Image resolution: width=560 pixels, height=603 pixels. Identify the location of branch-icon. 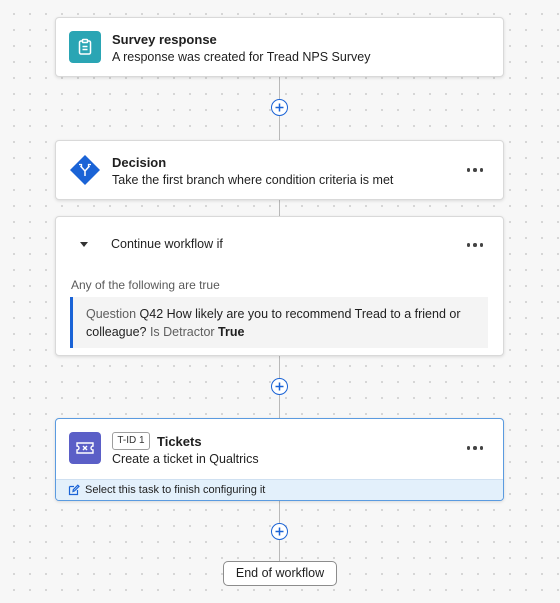
(85, 170).